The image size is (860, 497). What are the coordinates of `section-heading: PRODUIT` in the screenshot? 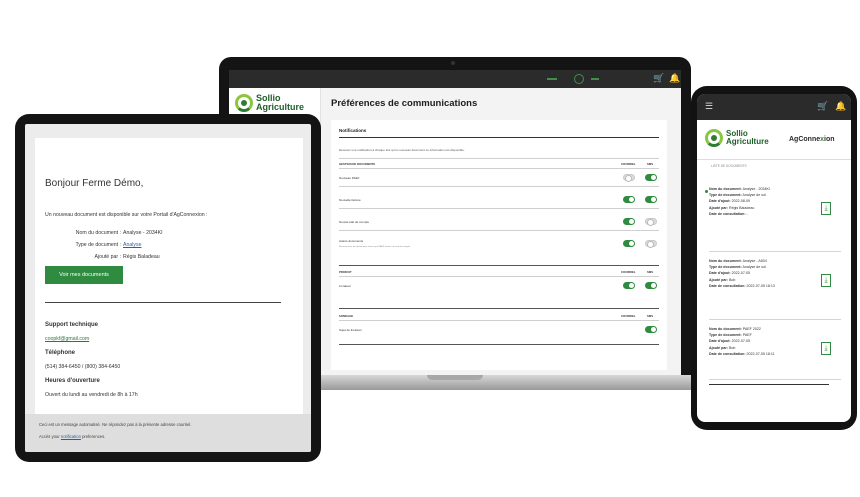 It's located at (345, 272).